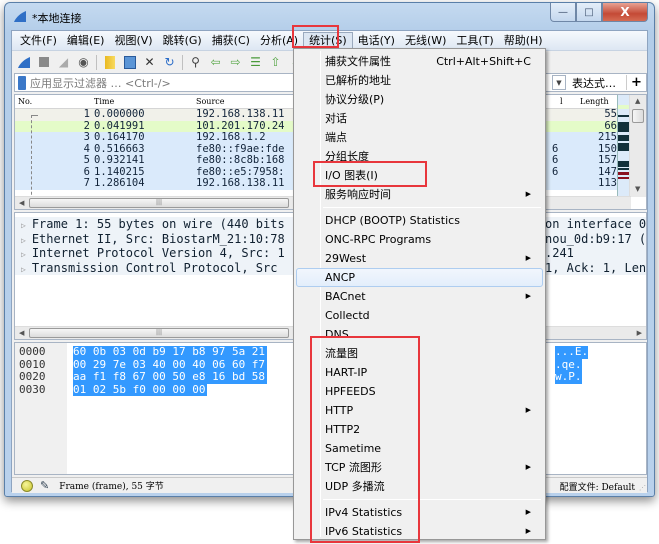 Image resolution: width=659 pixels, height=544 pixels. I want to click on shark-fin-start-icon, so click(23, 62).